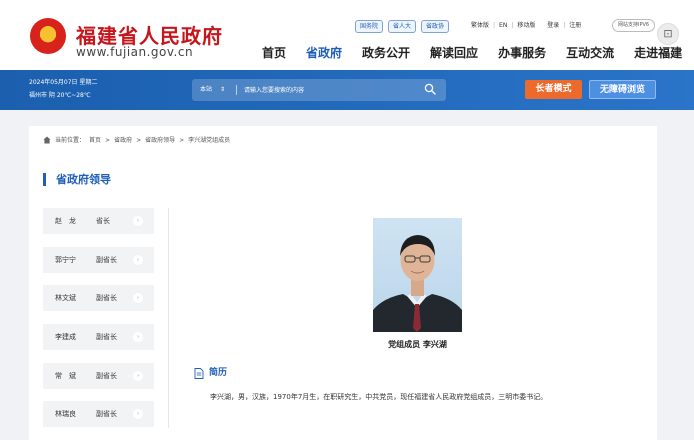 The image size is (694, 440). I want to click on nav-interpretation: 解读回应, so click(454, 52).